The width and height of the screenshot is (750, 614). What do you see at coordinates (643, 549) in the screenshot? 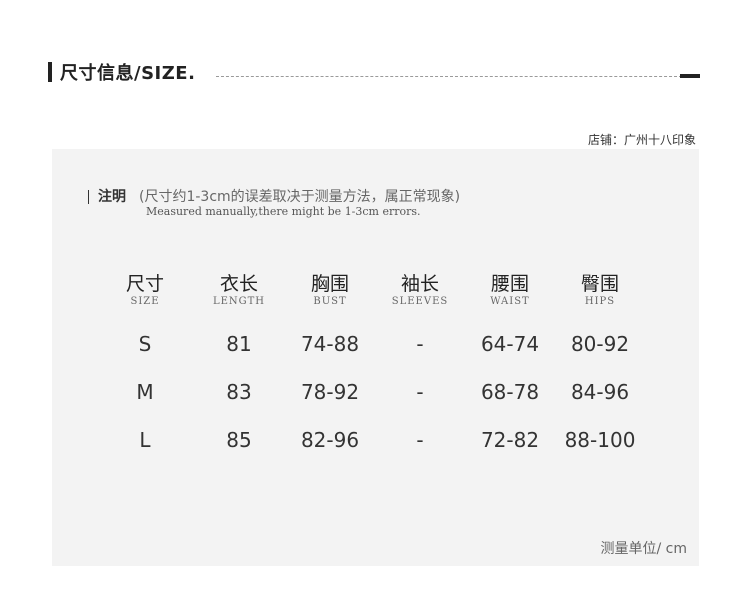
I see `unit-label: 测量单位/ cm` at bounding box center [643, 549].